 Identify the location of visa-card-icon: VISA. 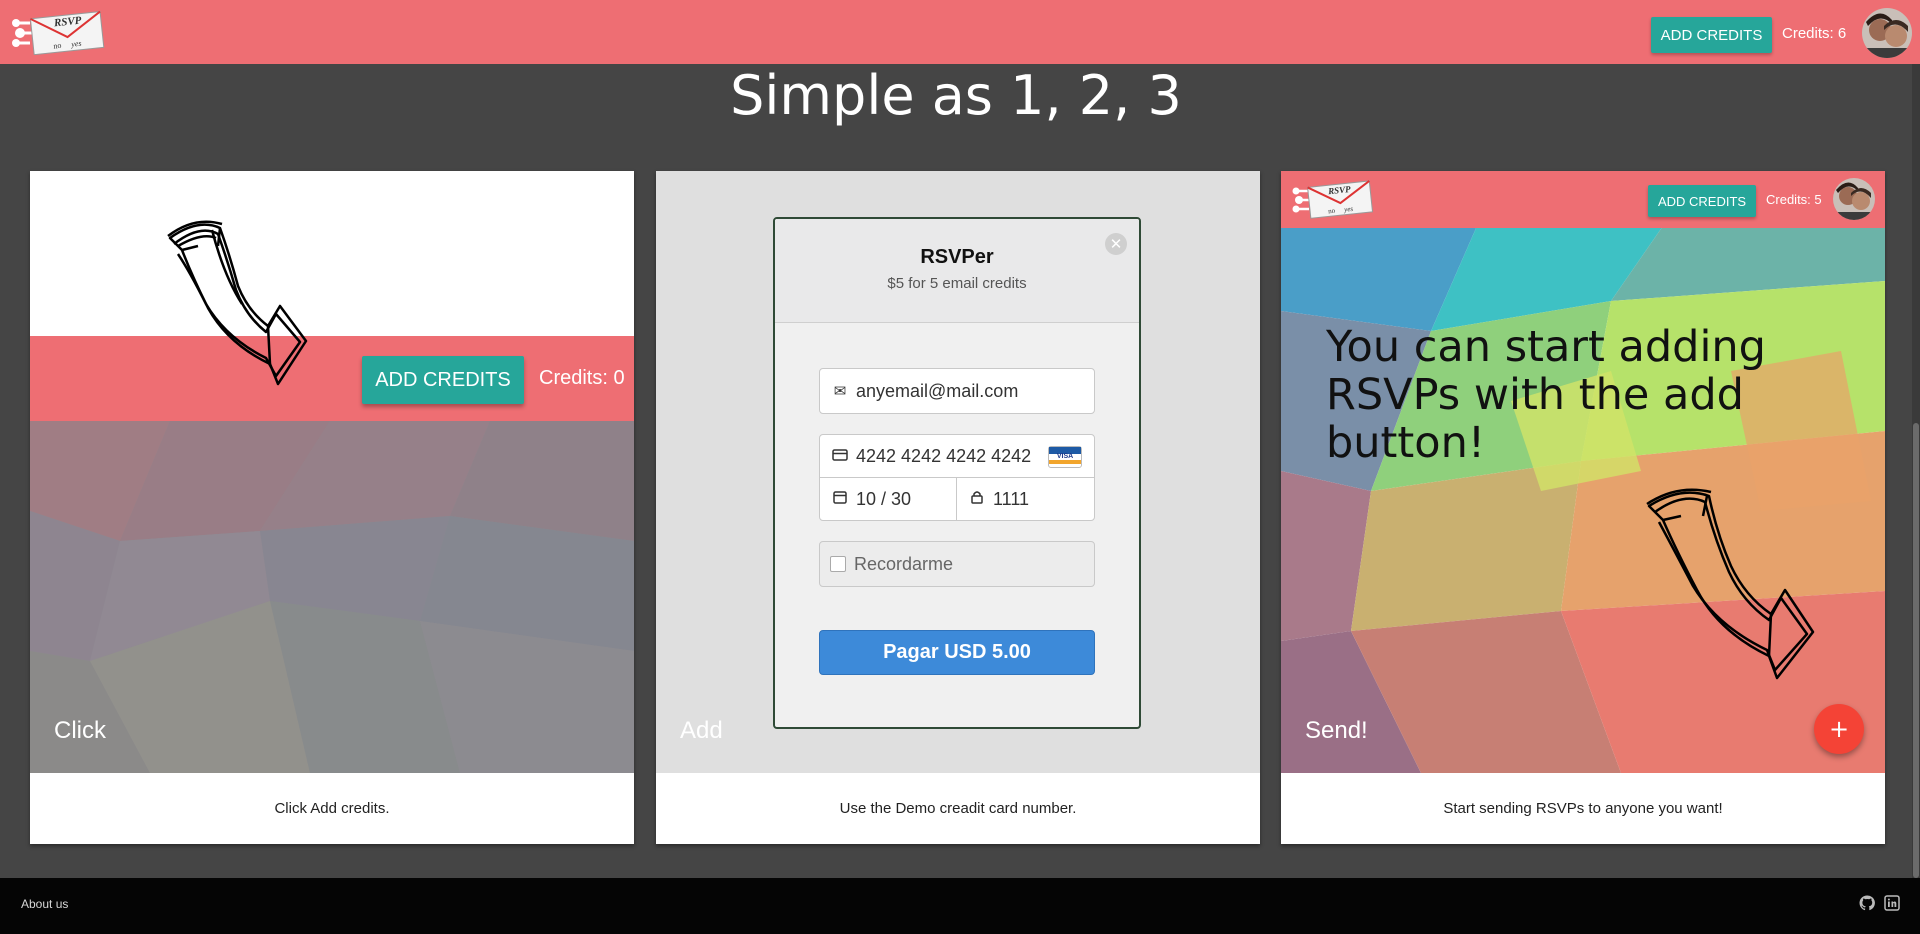
(1065, 457).